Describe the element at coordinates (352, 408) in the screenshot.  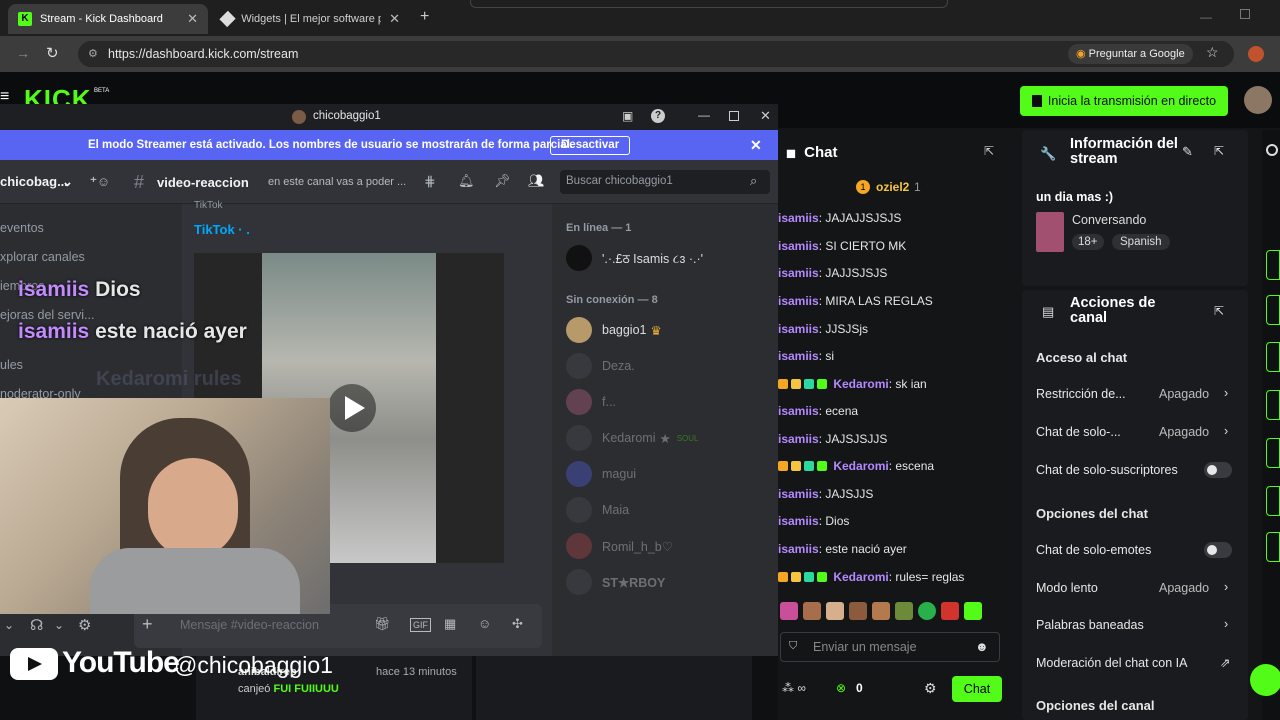
I see `play-button` at that location.